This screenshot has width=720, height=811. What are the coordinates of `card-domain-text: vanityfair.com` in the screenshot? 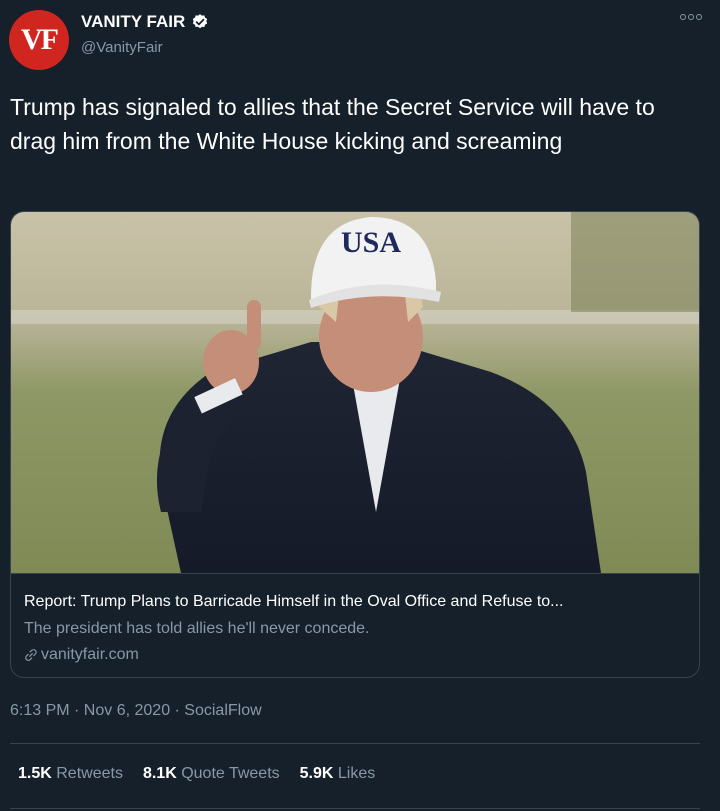 It's located at (90, 654).